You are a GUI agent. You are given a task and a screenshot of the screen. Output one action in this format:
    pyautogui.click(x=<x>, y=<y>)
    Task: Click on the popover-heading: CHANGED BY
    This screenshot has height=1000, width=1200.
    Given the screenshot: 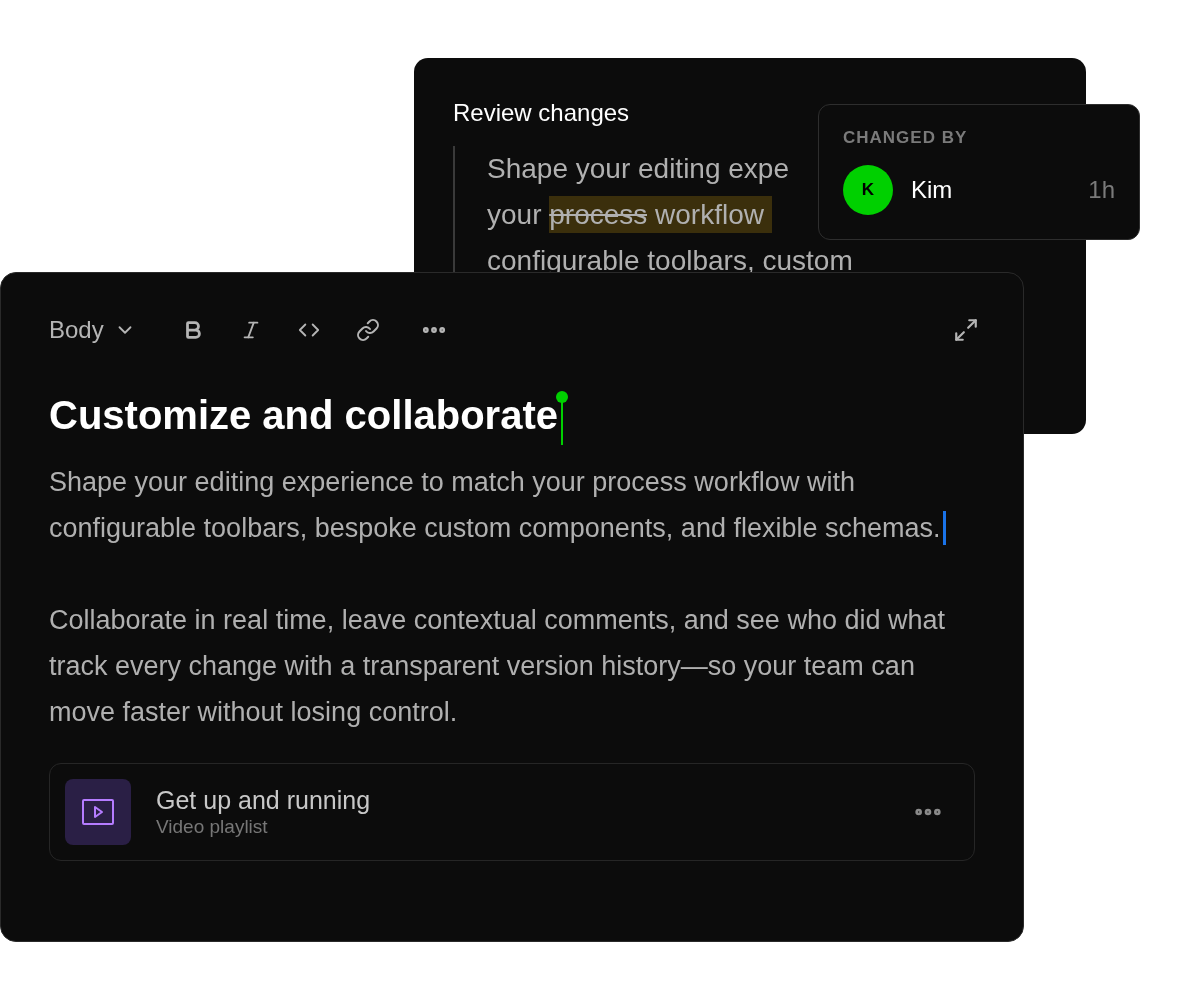 What is the action you would take?
    pyautogui.click(x=906, y=138)
    